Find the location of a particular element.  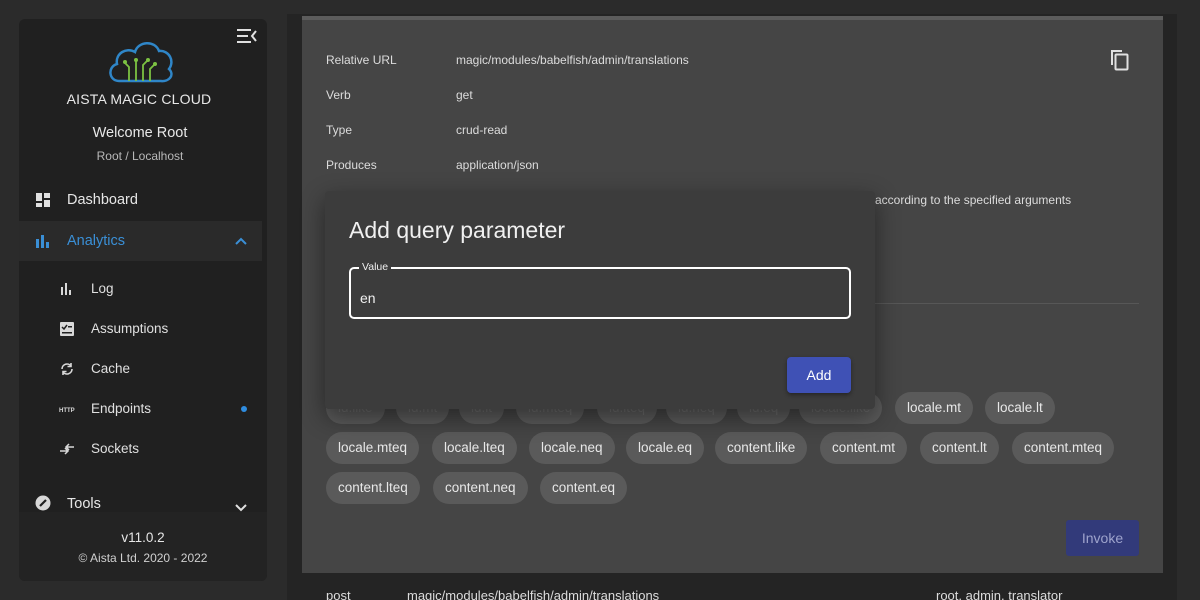

sockets-icon is located at coordinates (67, 449).